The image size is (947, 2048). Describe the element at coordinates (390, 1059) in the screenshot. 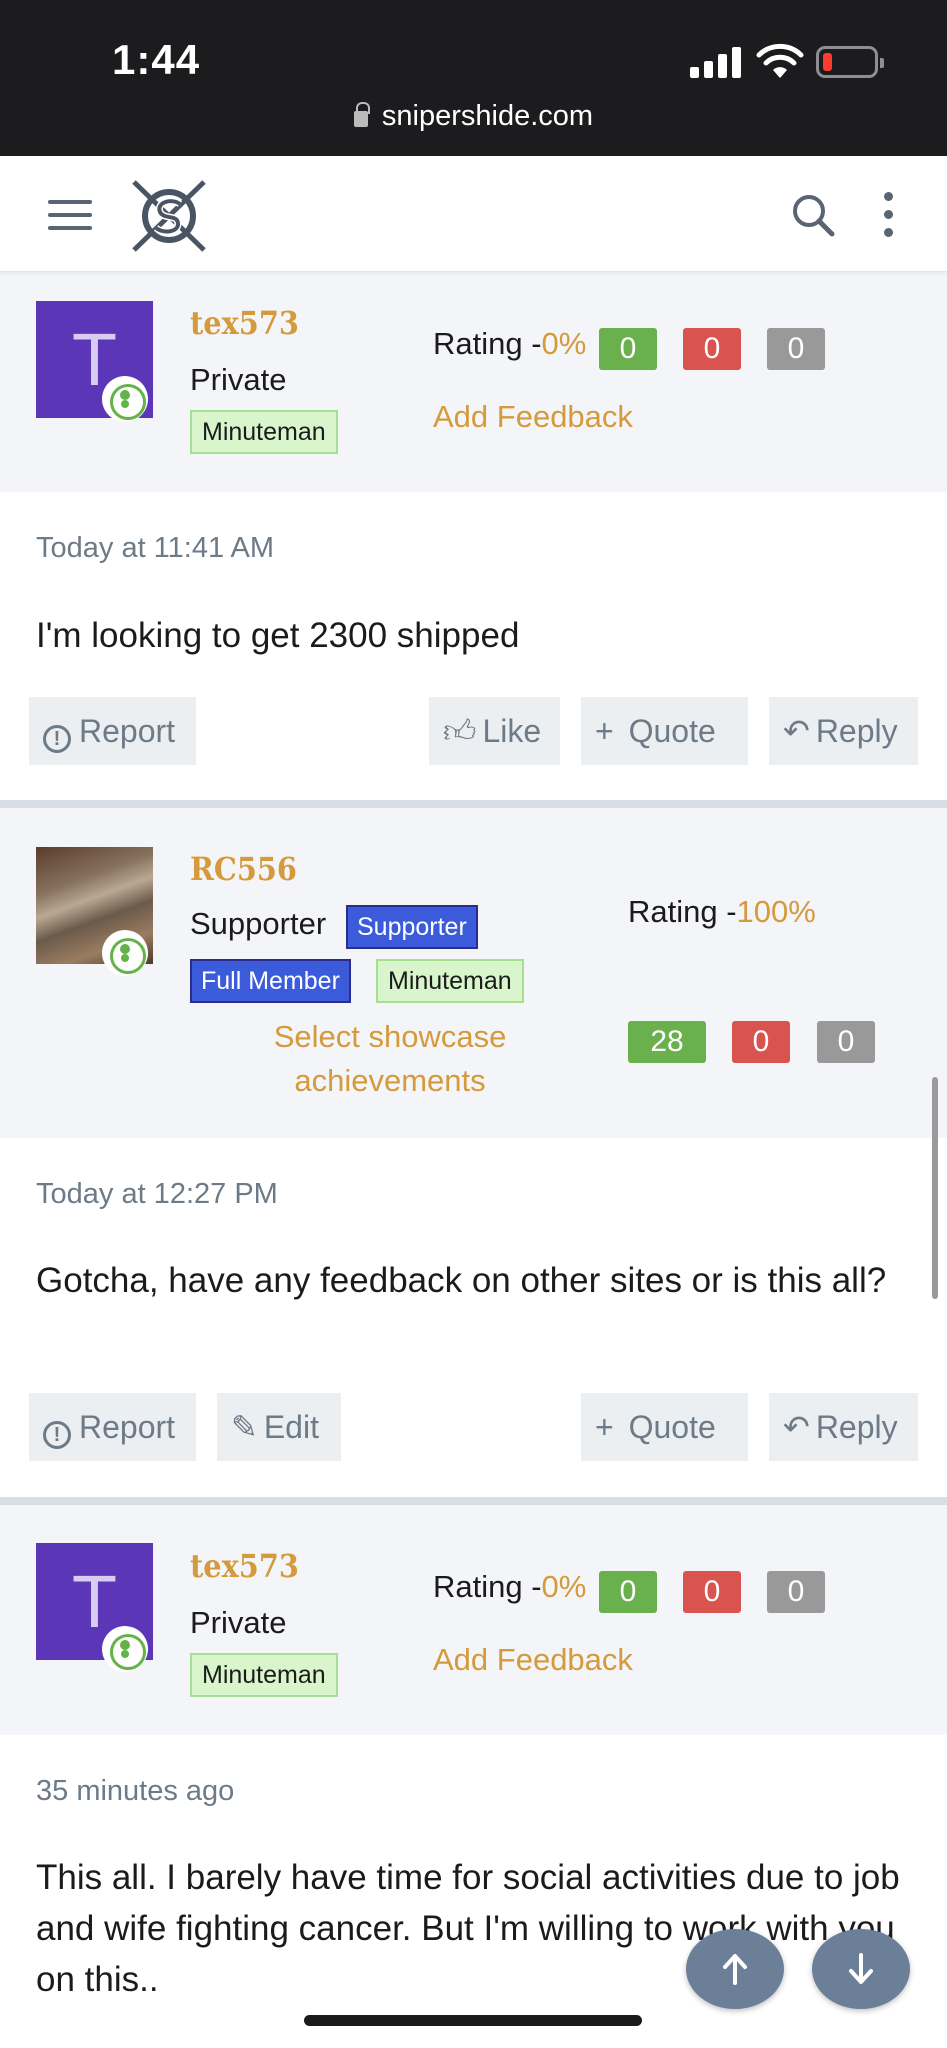

I see `select-showcase-link: Select showcase achievements` at that location.